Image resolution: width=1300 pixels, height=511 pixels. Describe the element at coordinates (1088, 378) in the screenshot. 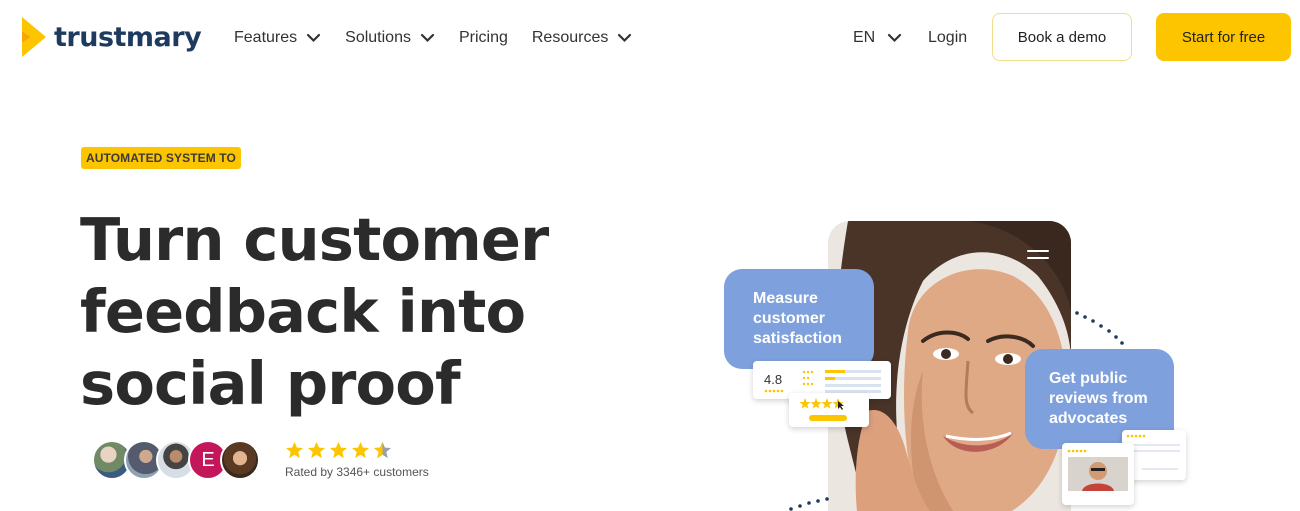

I see `bubble-line: Get public` at that location.